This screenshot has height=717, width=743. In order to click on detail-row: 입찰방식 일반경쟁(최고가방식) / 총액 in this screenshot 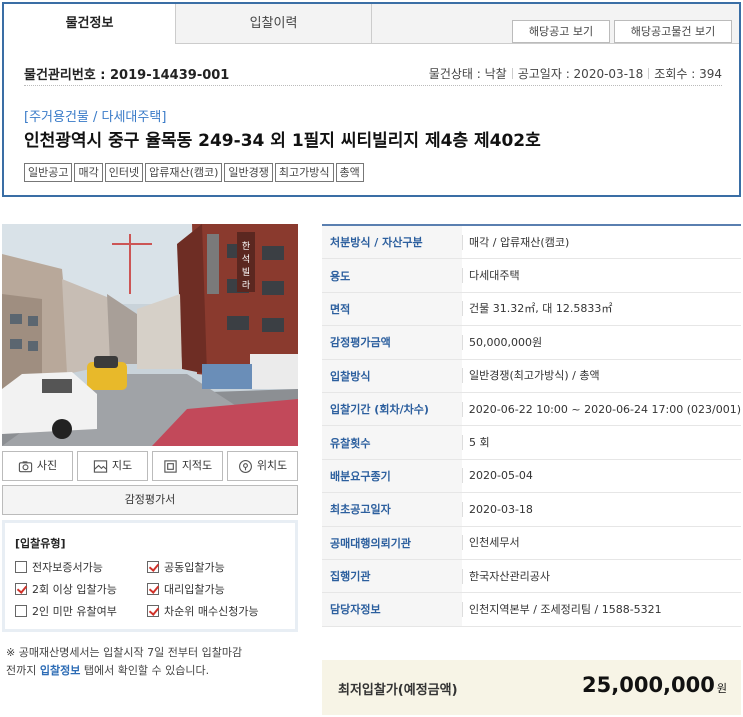, I will do `click(531, 376)`.